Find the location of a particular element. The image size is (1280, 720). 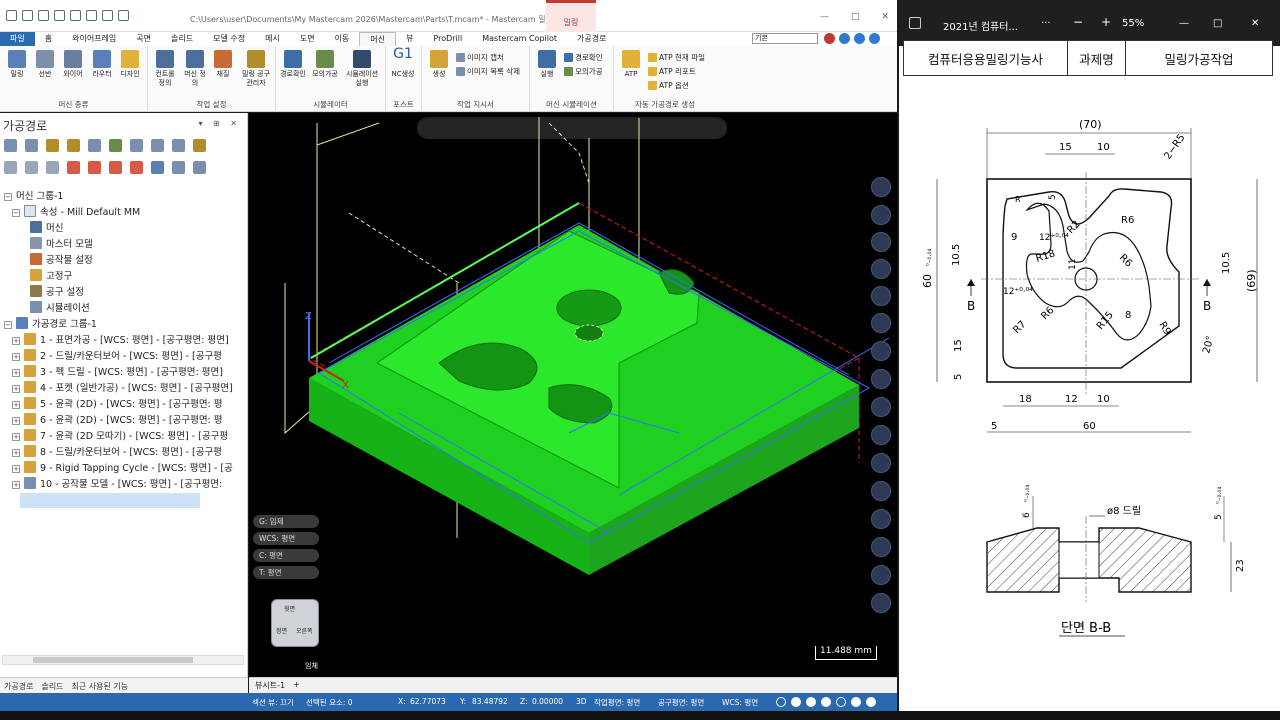

viewer-minimize-button: — is located at coordinates (1184, 23).